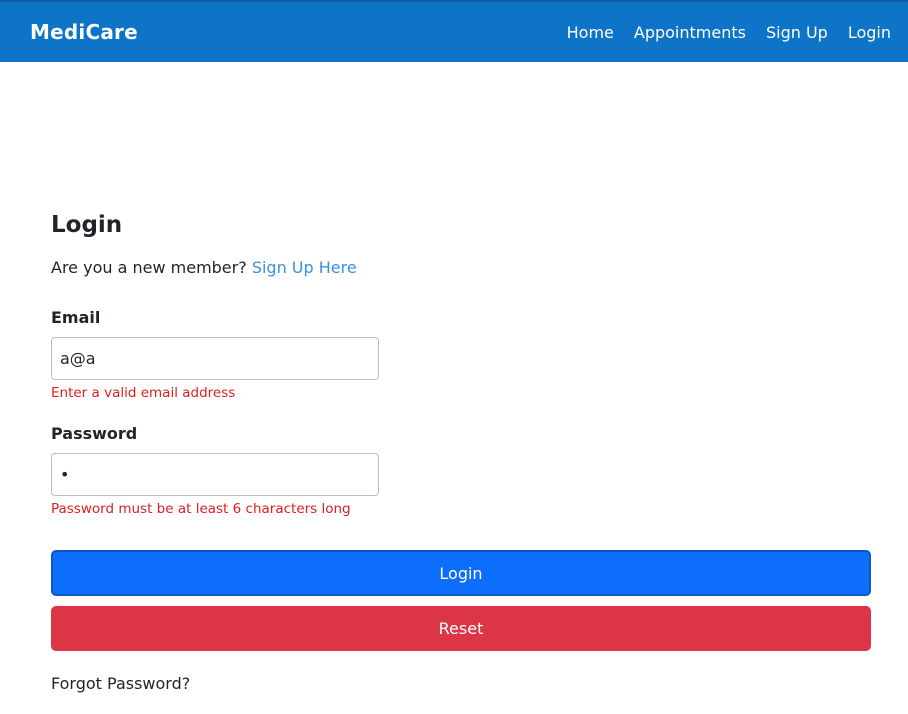 This screenshot has height=714, width=908. What do you see at coordinates (797, 32) in the screenshot?
I see `nav-link-sign-up: Sign Up` at bounding box center [797, 32].